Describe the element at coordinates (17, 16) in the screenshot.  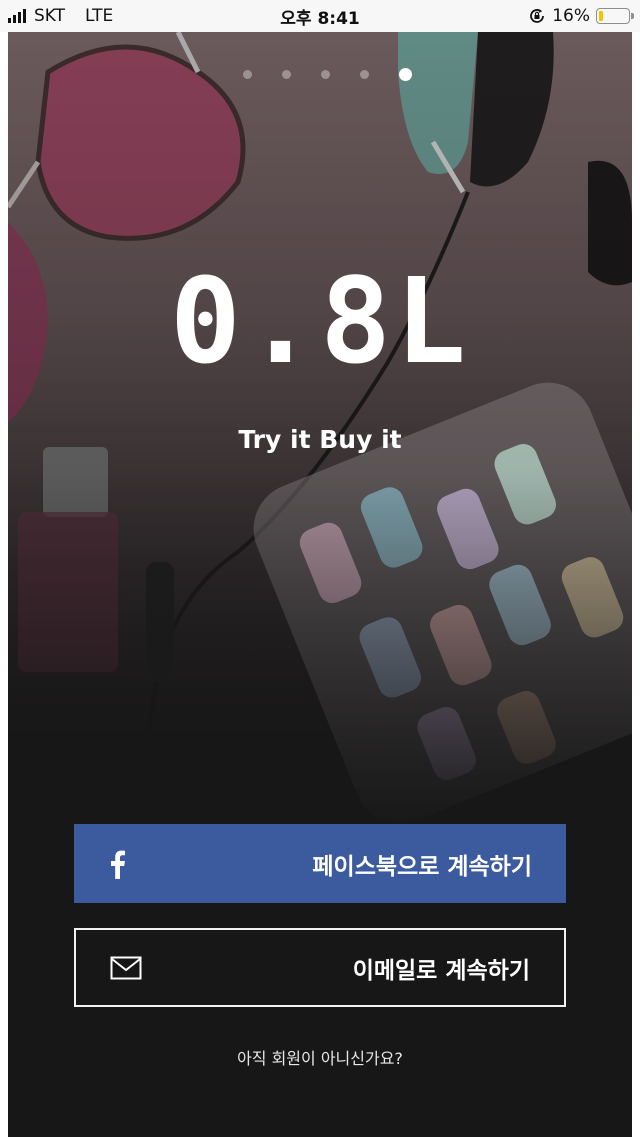
I see `signal-strength-icon` at that location.